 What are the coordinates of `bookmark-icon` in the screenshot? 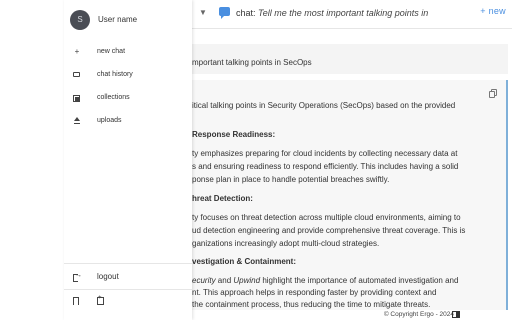 It's located at (76, 301).